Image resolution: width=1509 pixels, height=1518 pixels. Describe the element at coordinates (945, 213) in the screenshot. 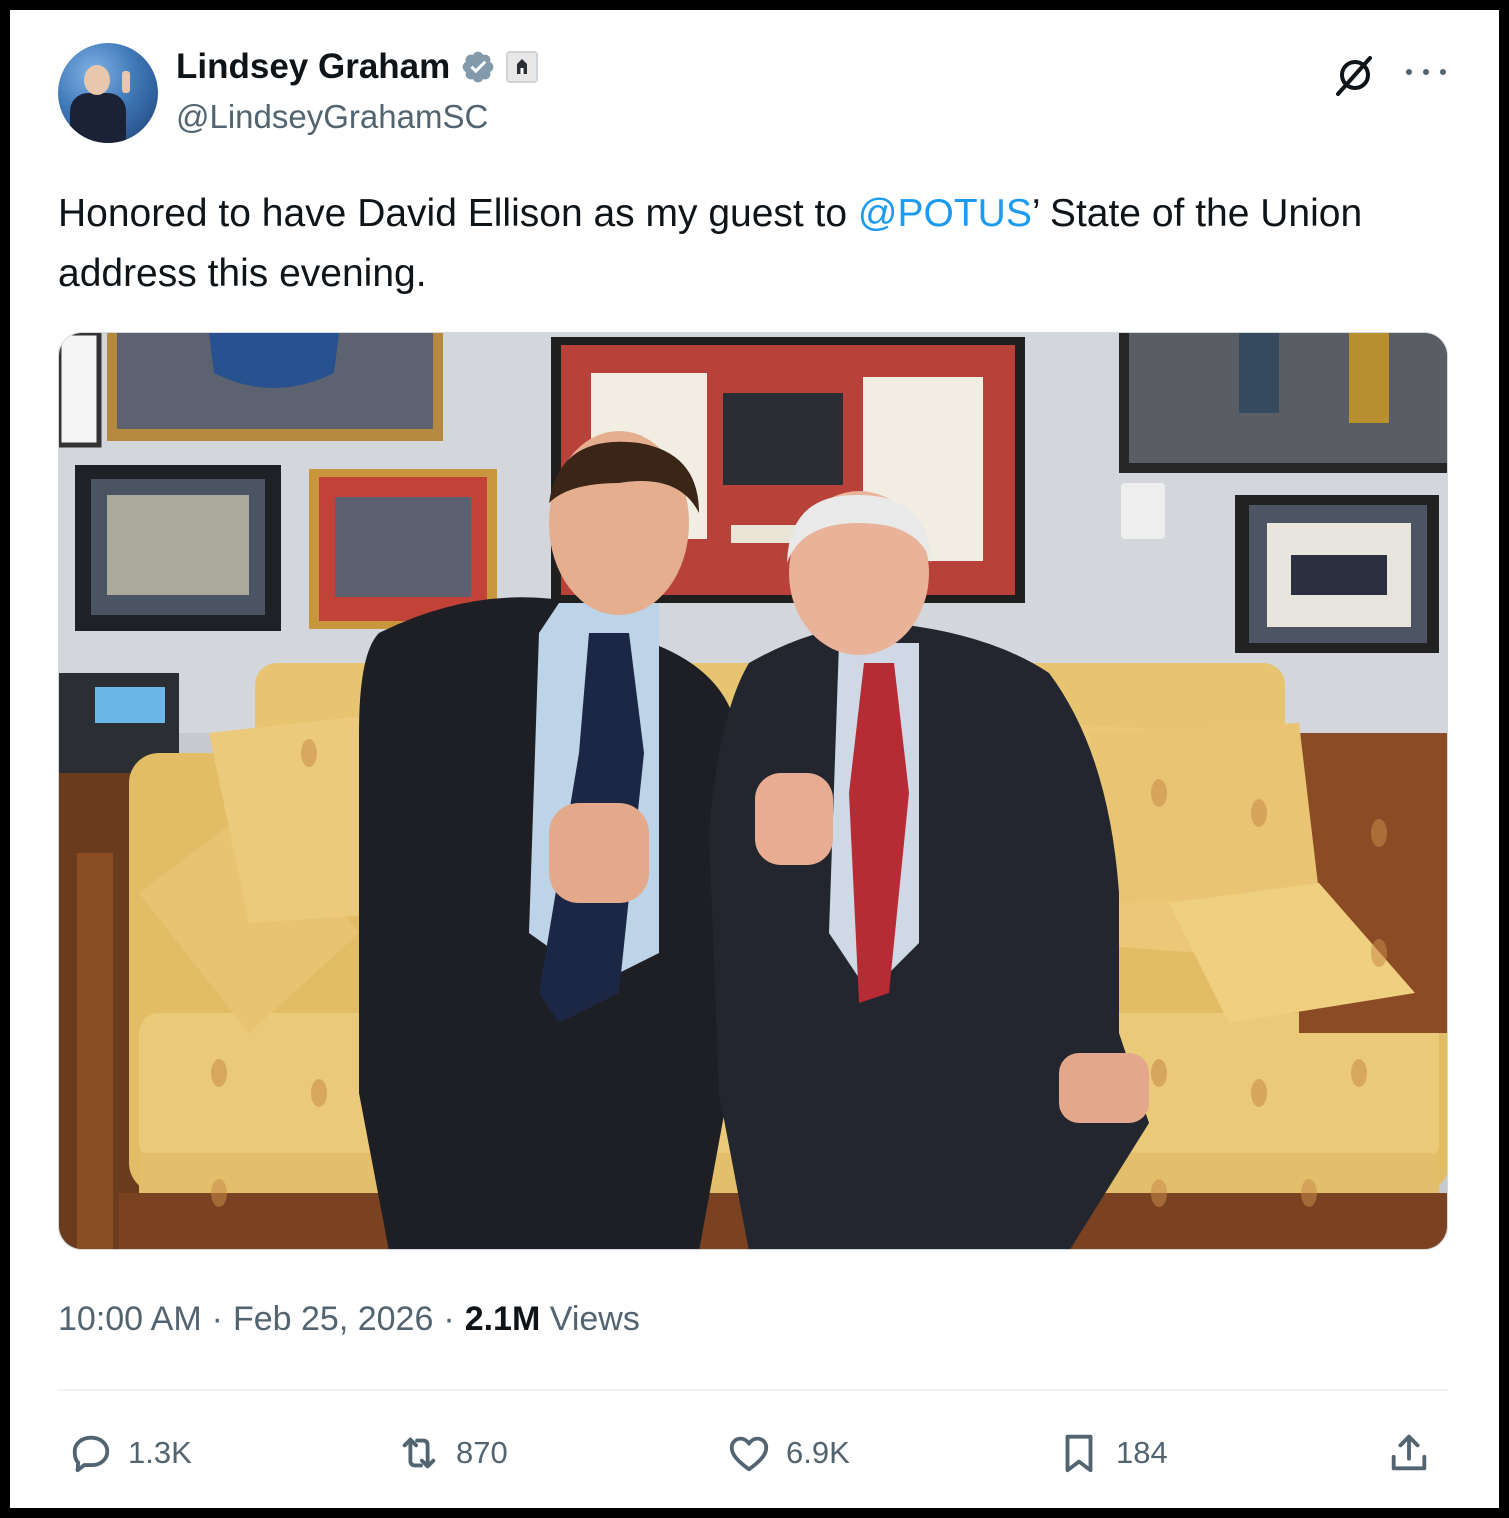

I see `potus-mention-link: @POTUS` at that location.